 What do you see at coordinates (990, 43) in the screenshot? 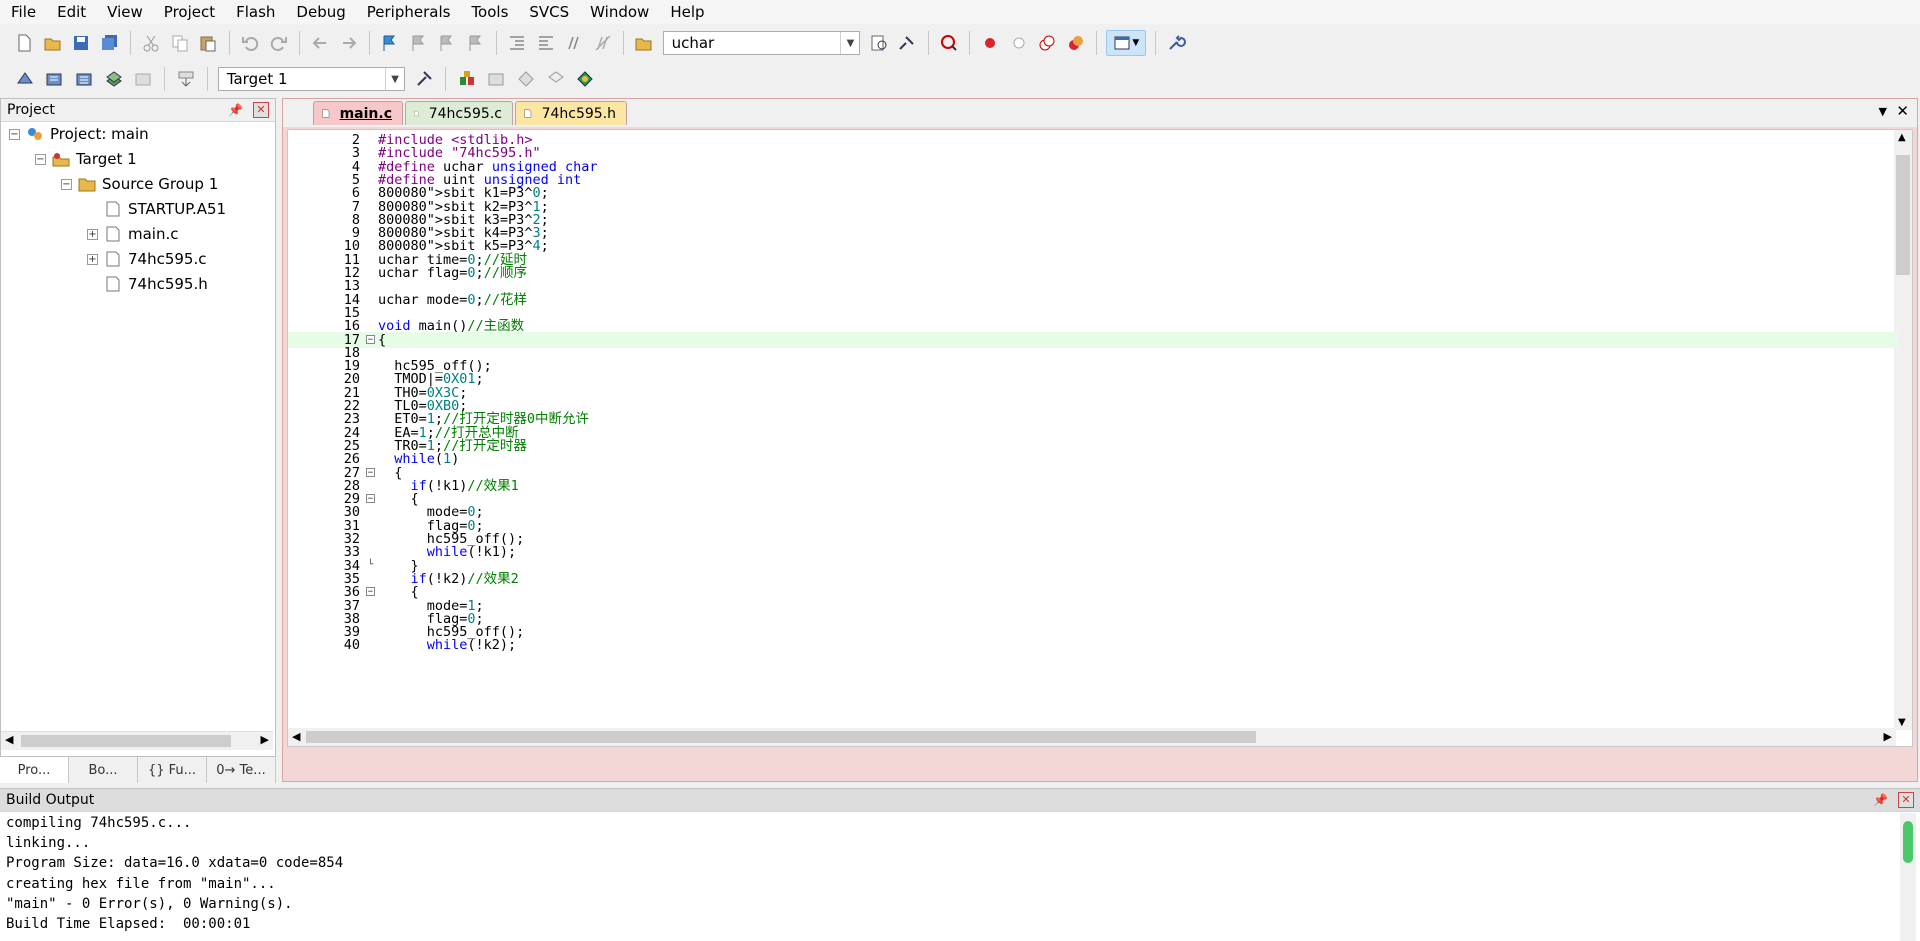
I see `insert-breakpoint-icon` at bounding box center [990, 43].